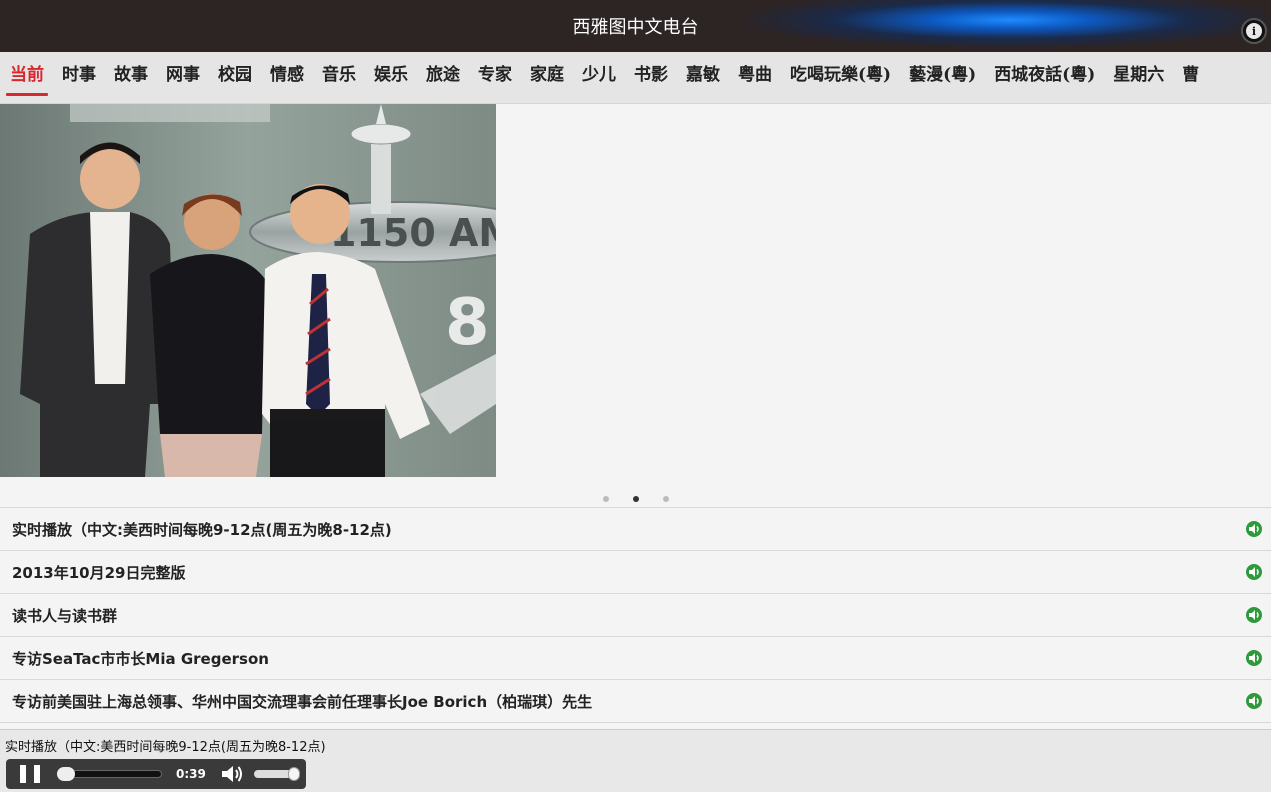 Image resolution: width=1271 pixels, height=792 pixels. What do you see at coordinates (26, 77) in the screenshot?
I see `tab-0: 当前` at bounding box center [26, 77].